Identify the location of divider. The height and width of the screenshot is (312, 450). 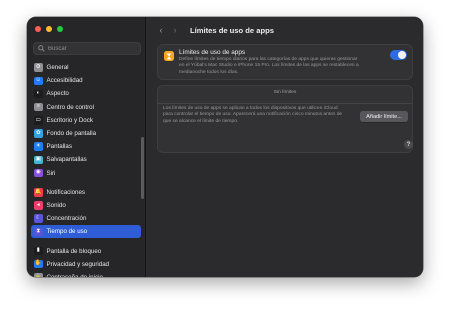
(285, 103).